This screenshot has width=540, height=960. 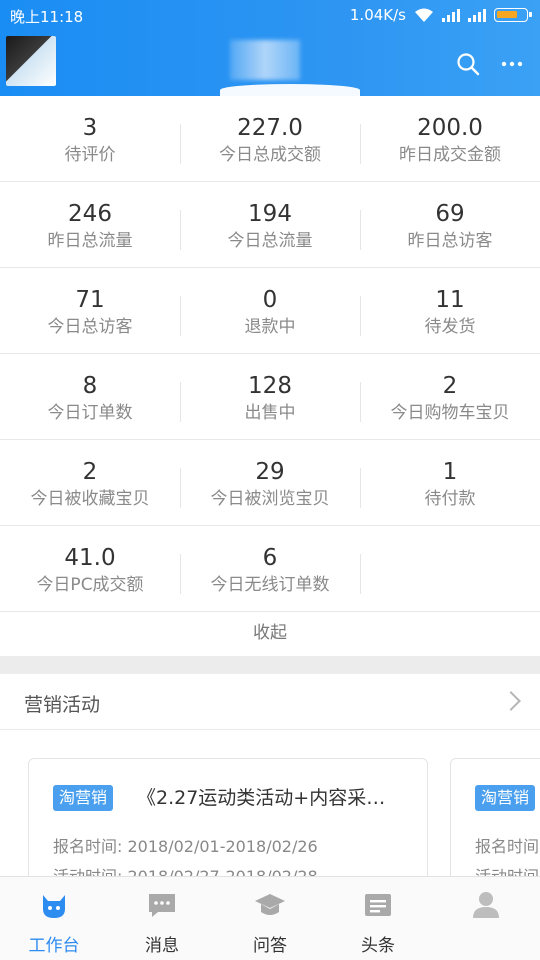 What do you see at coordinates (450, 214) in the screenshot?
I see `stat-value: 69` at bounding box center [450, 214].